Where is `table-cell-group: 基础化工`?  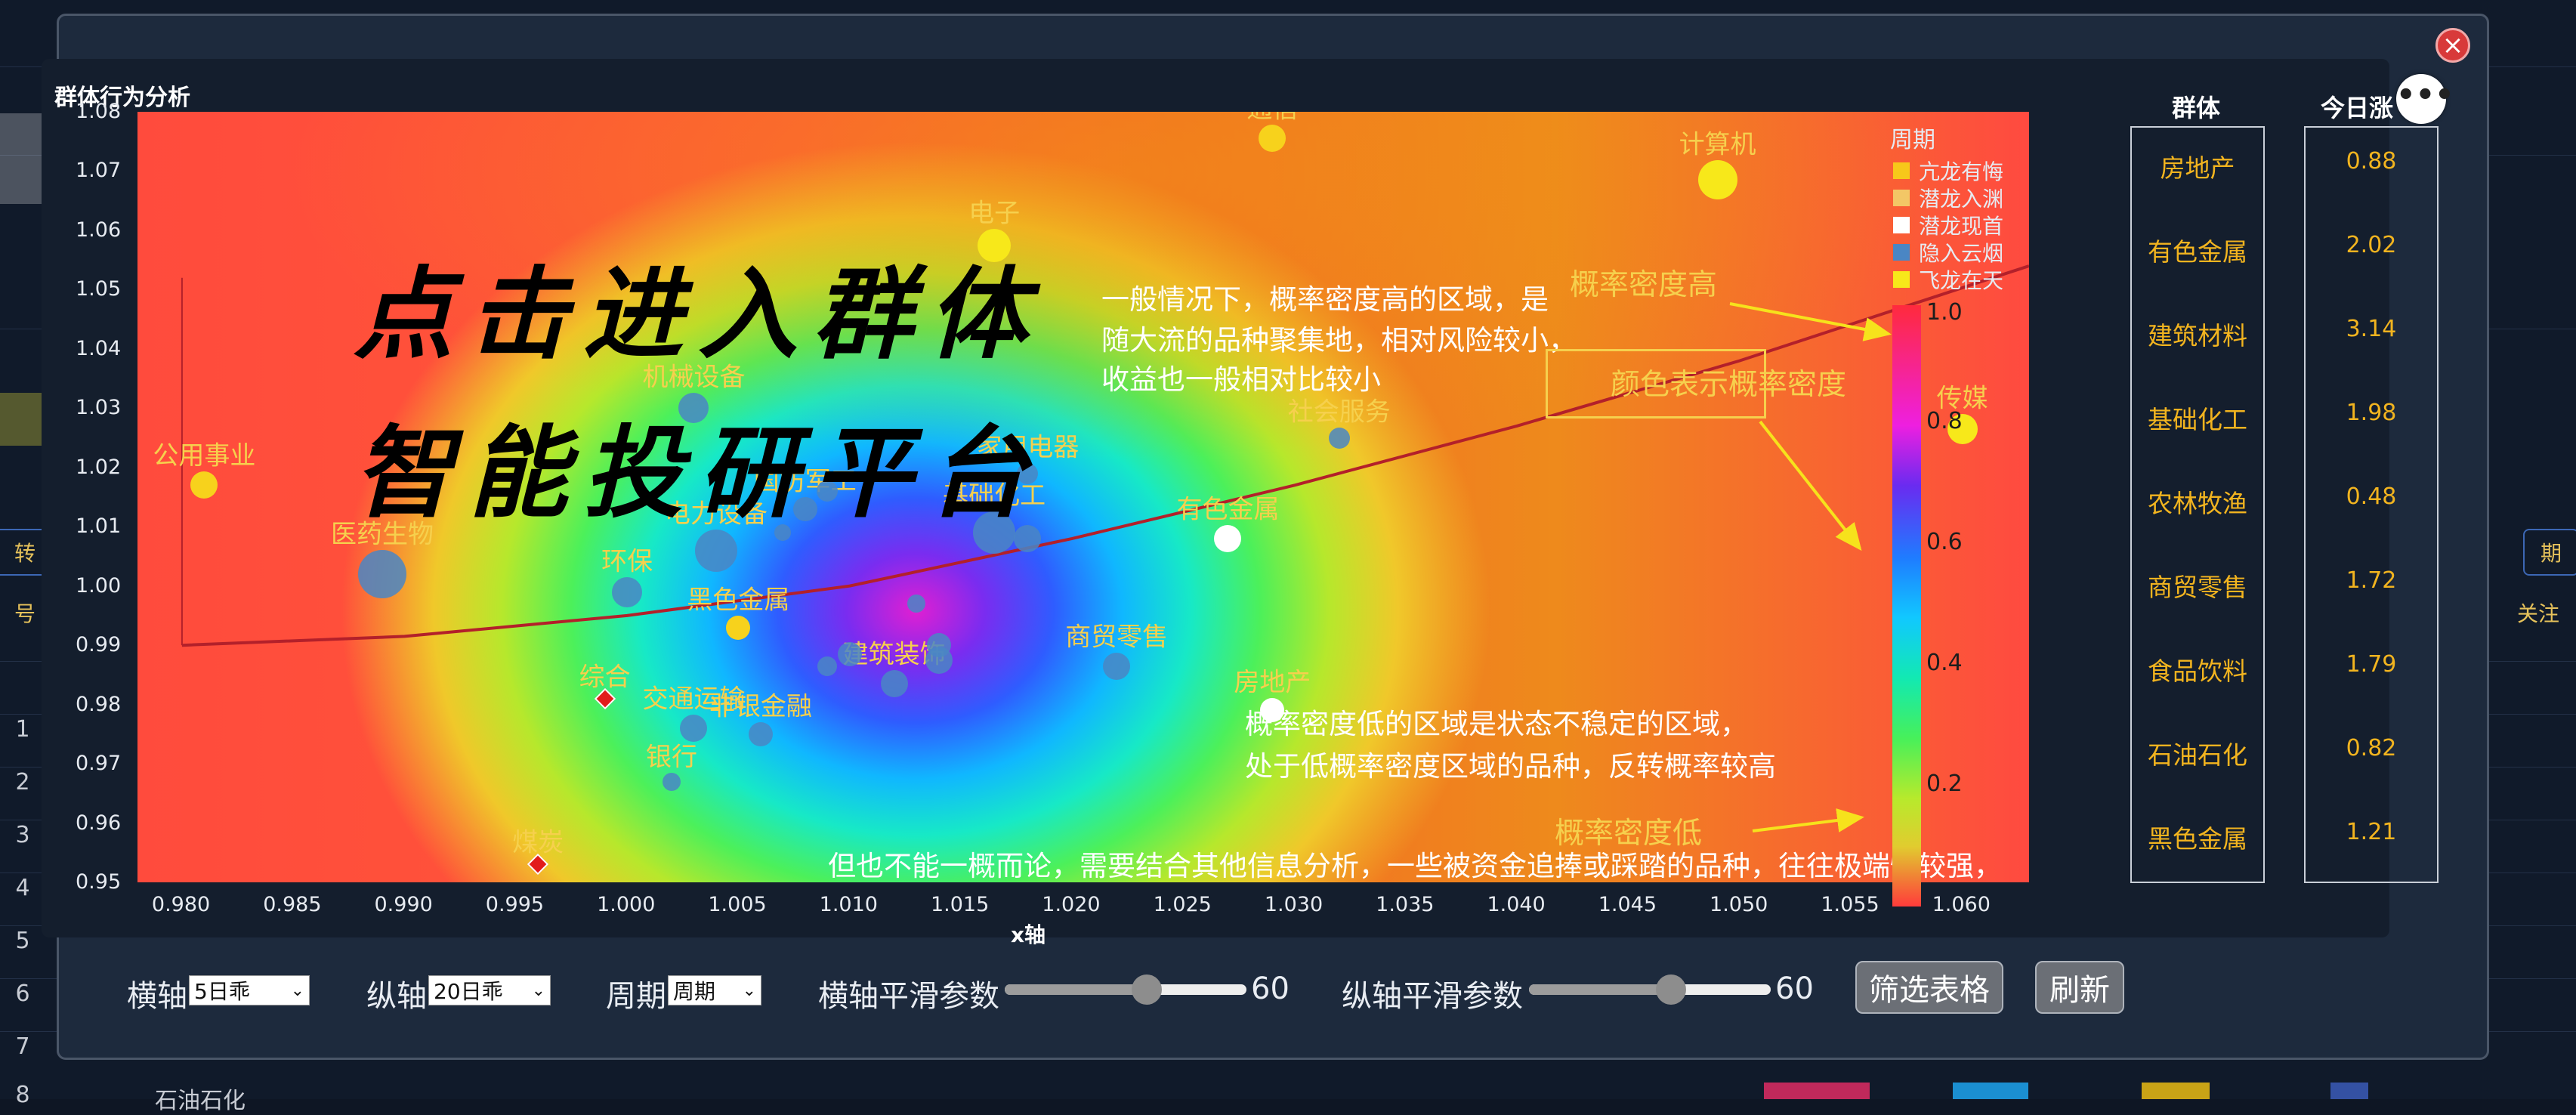 table-cell-group: 基础化工 is located at coordinates (2197, 418).